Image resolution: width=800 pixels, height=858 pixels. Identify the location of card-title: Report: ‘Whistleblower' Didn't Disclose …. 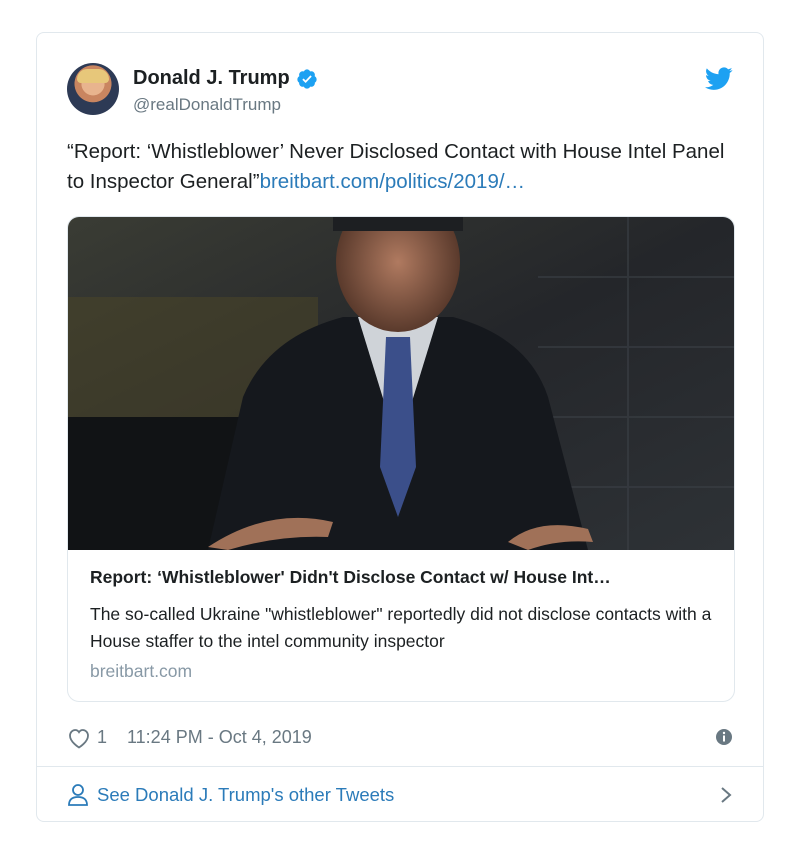
(350, 577).